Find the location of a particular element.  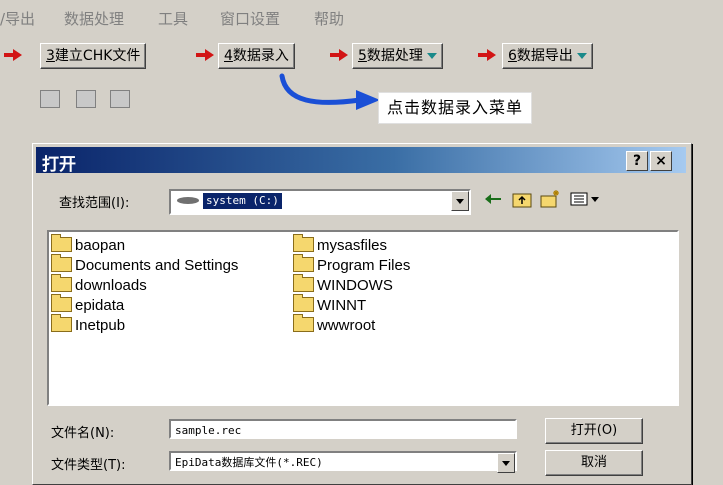

back-arrow-icon is located at coordinates (494, 199).